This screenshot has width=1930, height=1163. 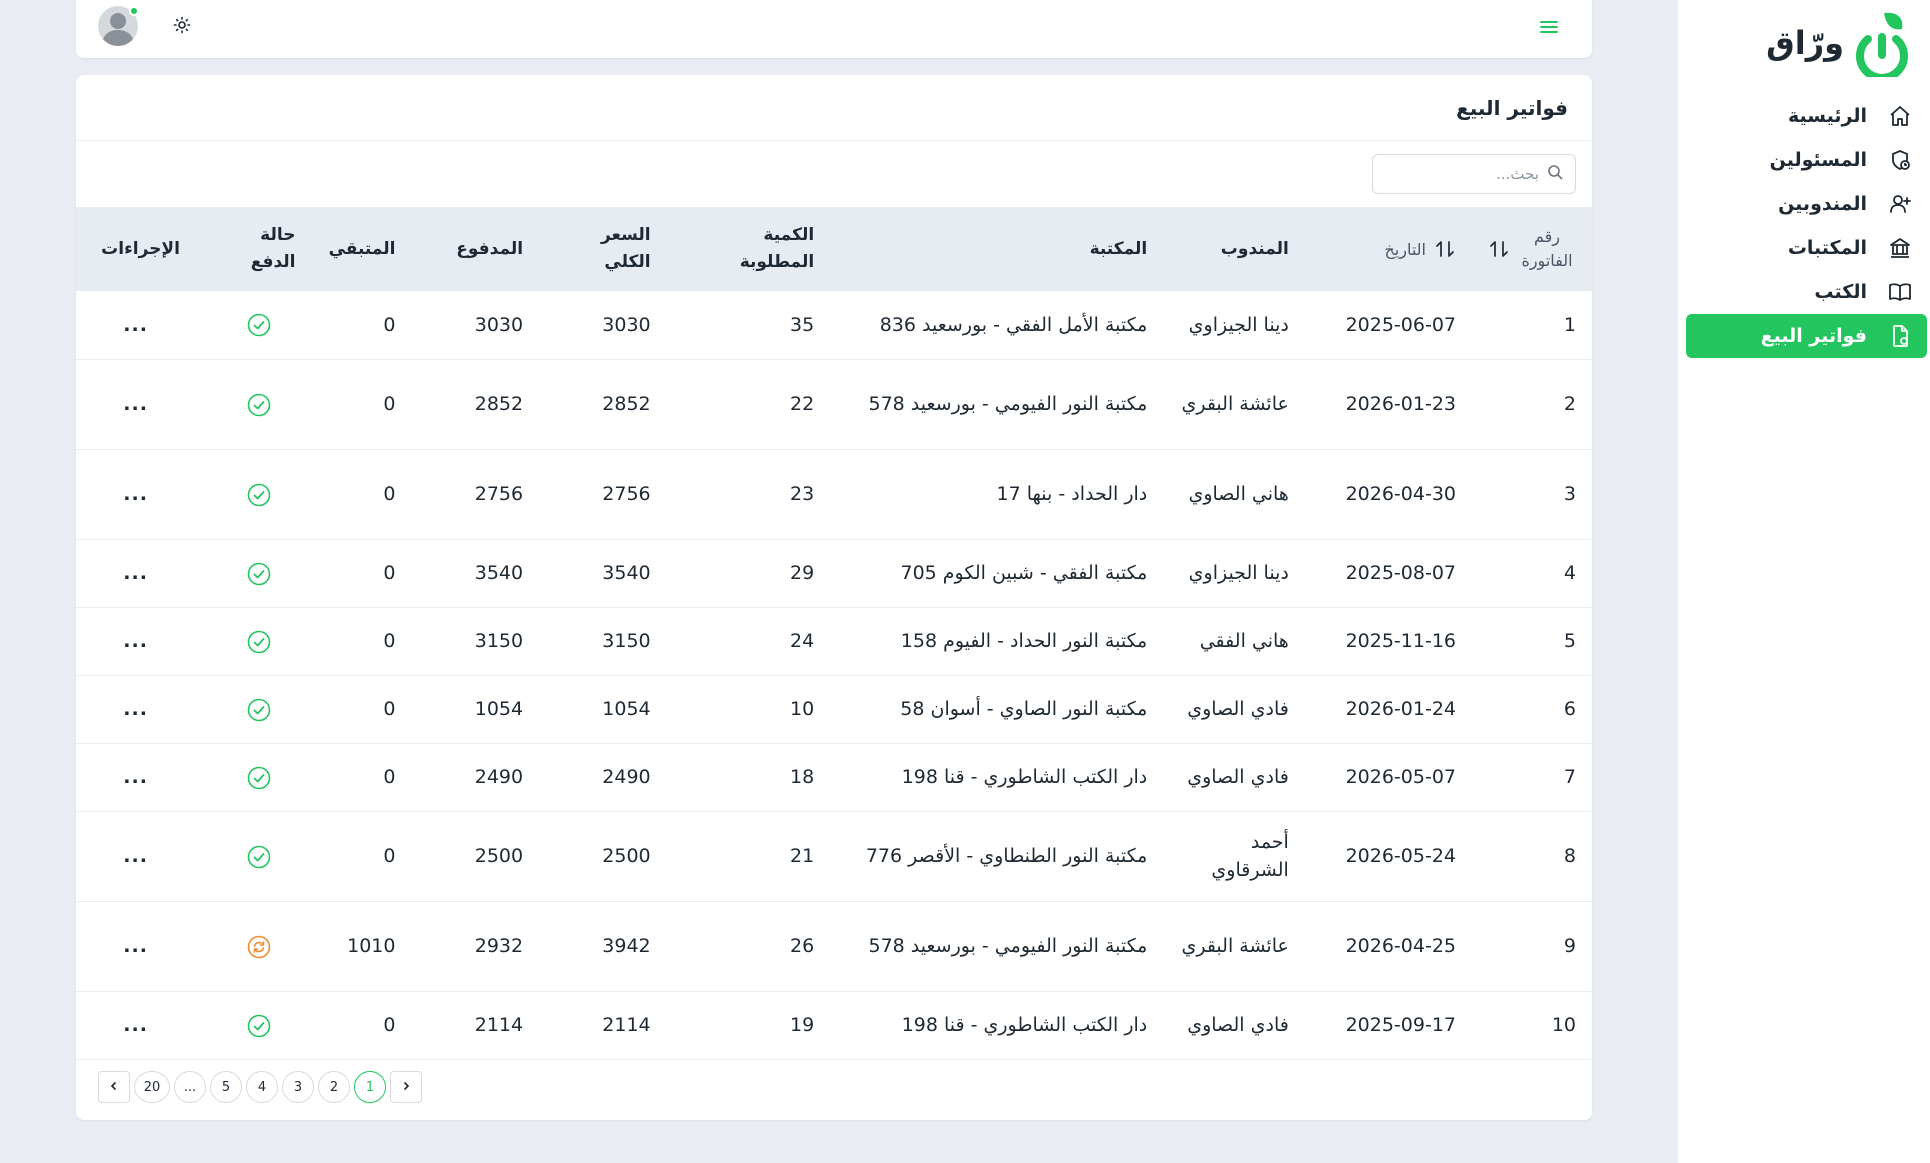 I want to click on total-cell: 2756, so click(x=603, y=494).